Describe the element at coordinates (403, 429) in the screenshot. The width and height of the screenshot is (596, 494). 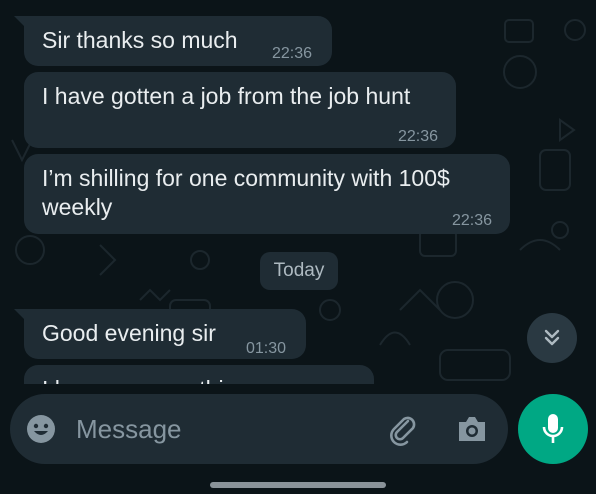
I see `attach-icon` at that location.